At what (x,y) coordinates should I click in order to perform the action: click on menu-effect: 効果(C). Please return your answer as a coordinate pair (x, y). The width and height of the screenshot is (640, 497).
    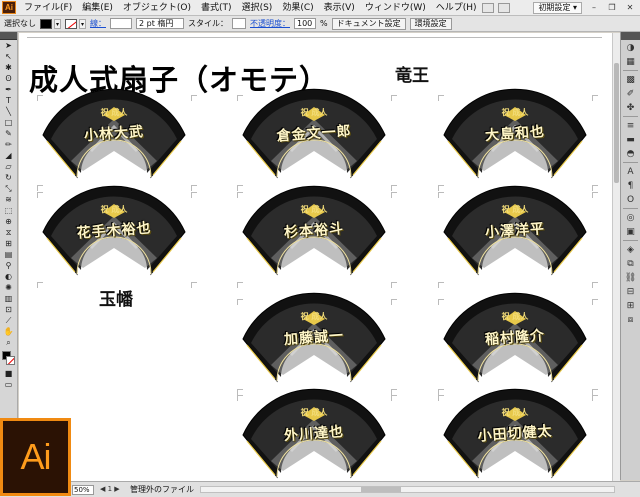
    Looking at the image, I should click on (297, 8).